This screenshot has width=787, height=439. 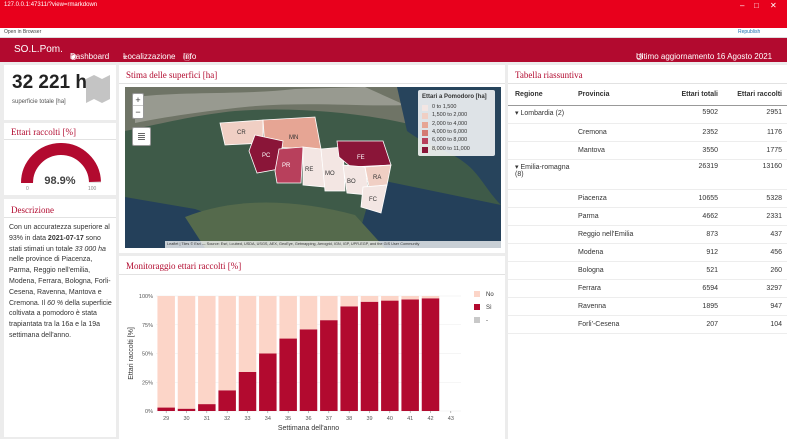 I want to click on layers-icon: ≣, so click(x=141, y=136).